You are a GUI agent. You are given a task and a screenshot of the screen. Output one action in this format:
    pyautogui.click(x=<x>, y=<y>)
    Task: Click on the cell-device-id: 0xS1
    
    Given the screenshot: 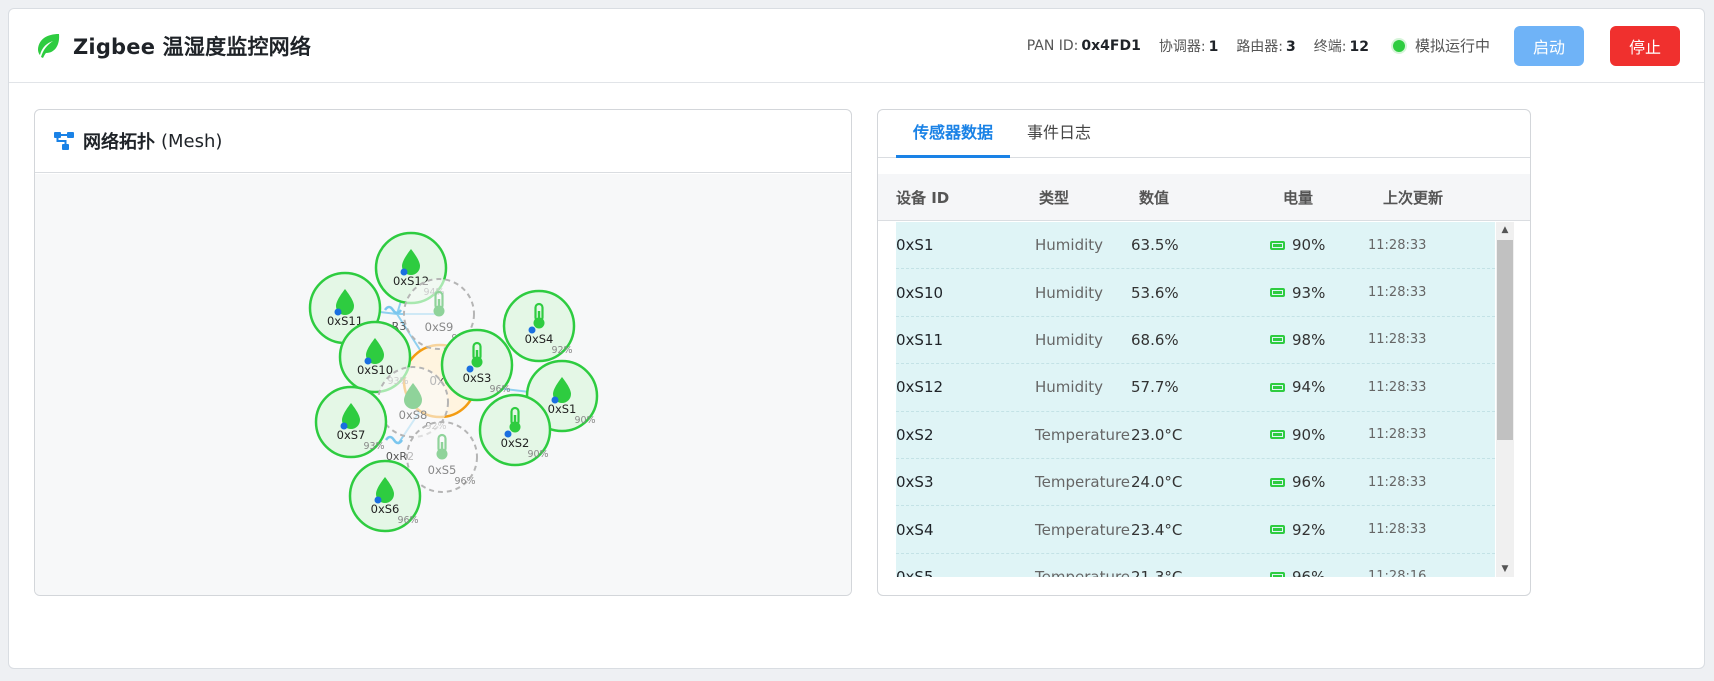 What is the action you would take?
    pyautogui.click(x=915, y=245)
    